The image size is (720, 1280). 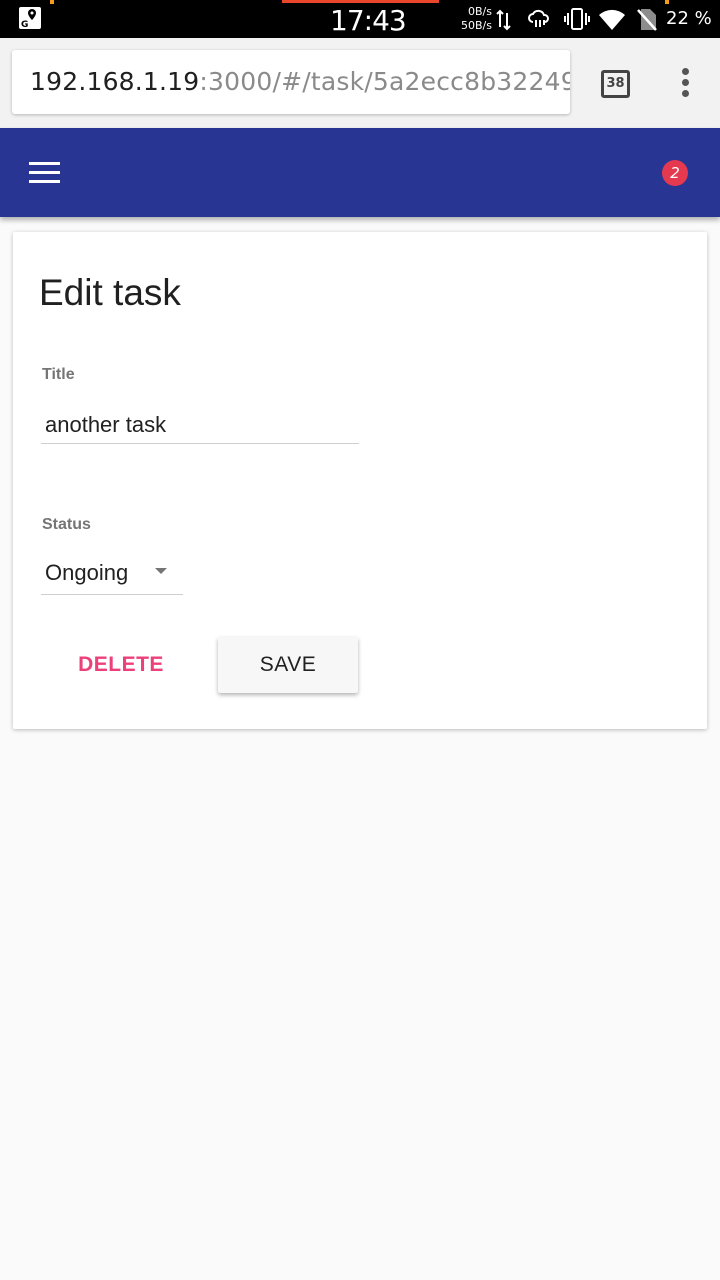 I want to click on page-title: Edit task, so click(x=110, y=292).